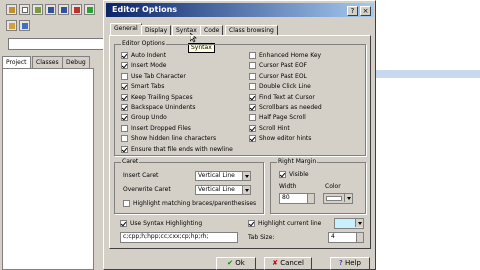  I want to click on syntax-extensions-input: c;cpp;h;hpp;cc;cxx;cp;hp;rh;, so click(179, 237).